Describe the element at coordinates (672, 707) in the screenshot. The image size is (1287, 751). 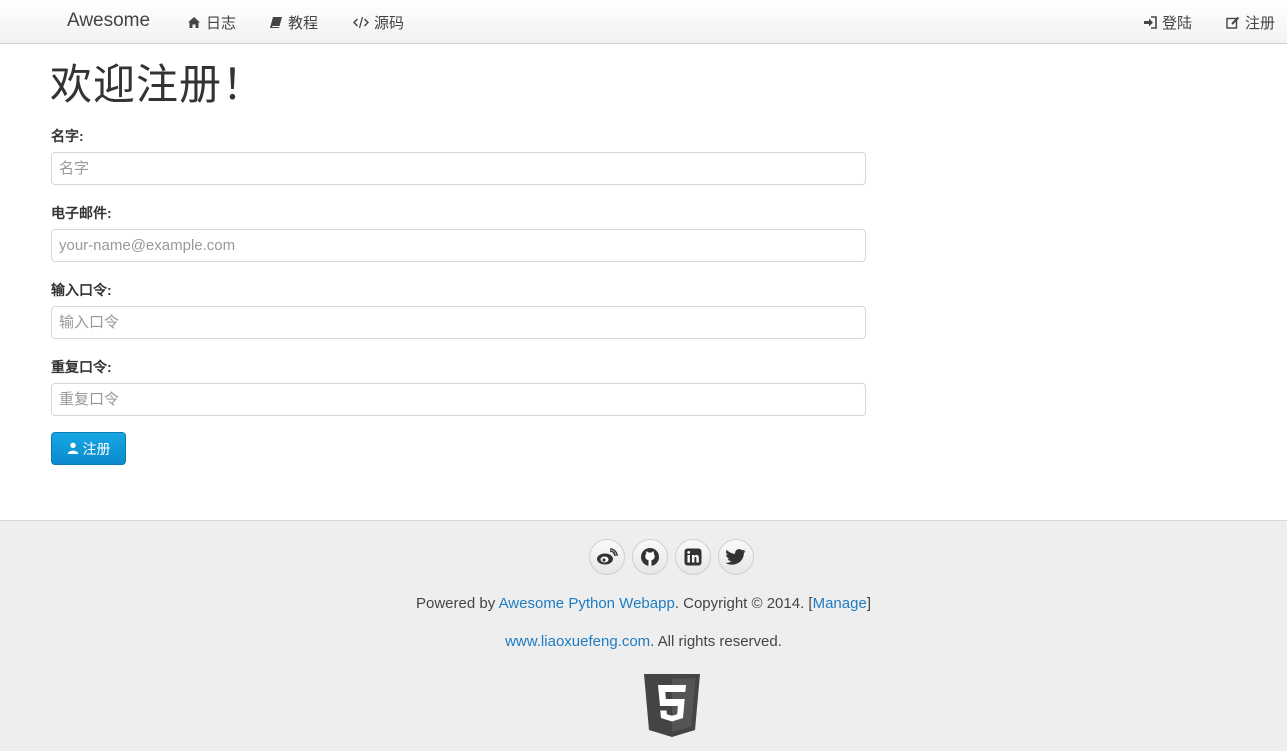
I see `html5-icon` at that location.